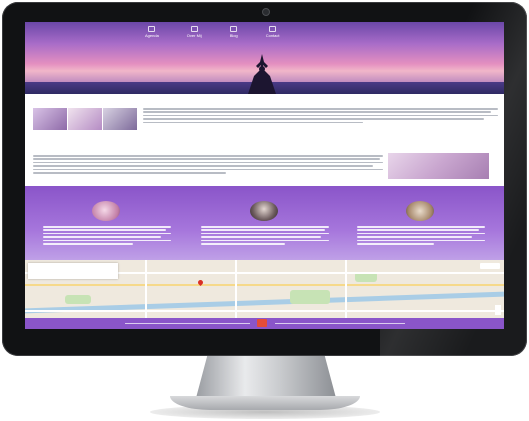 The image size is (529, 421). Describe the element at coordinates (208, 165) in the screenshot. I see `about-text` at that location.